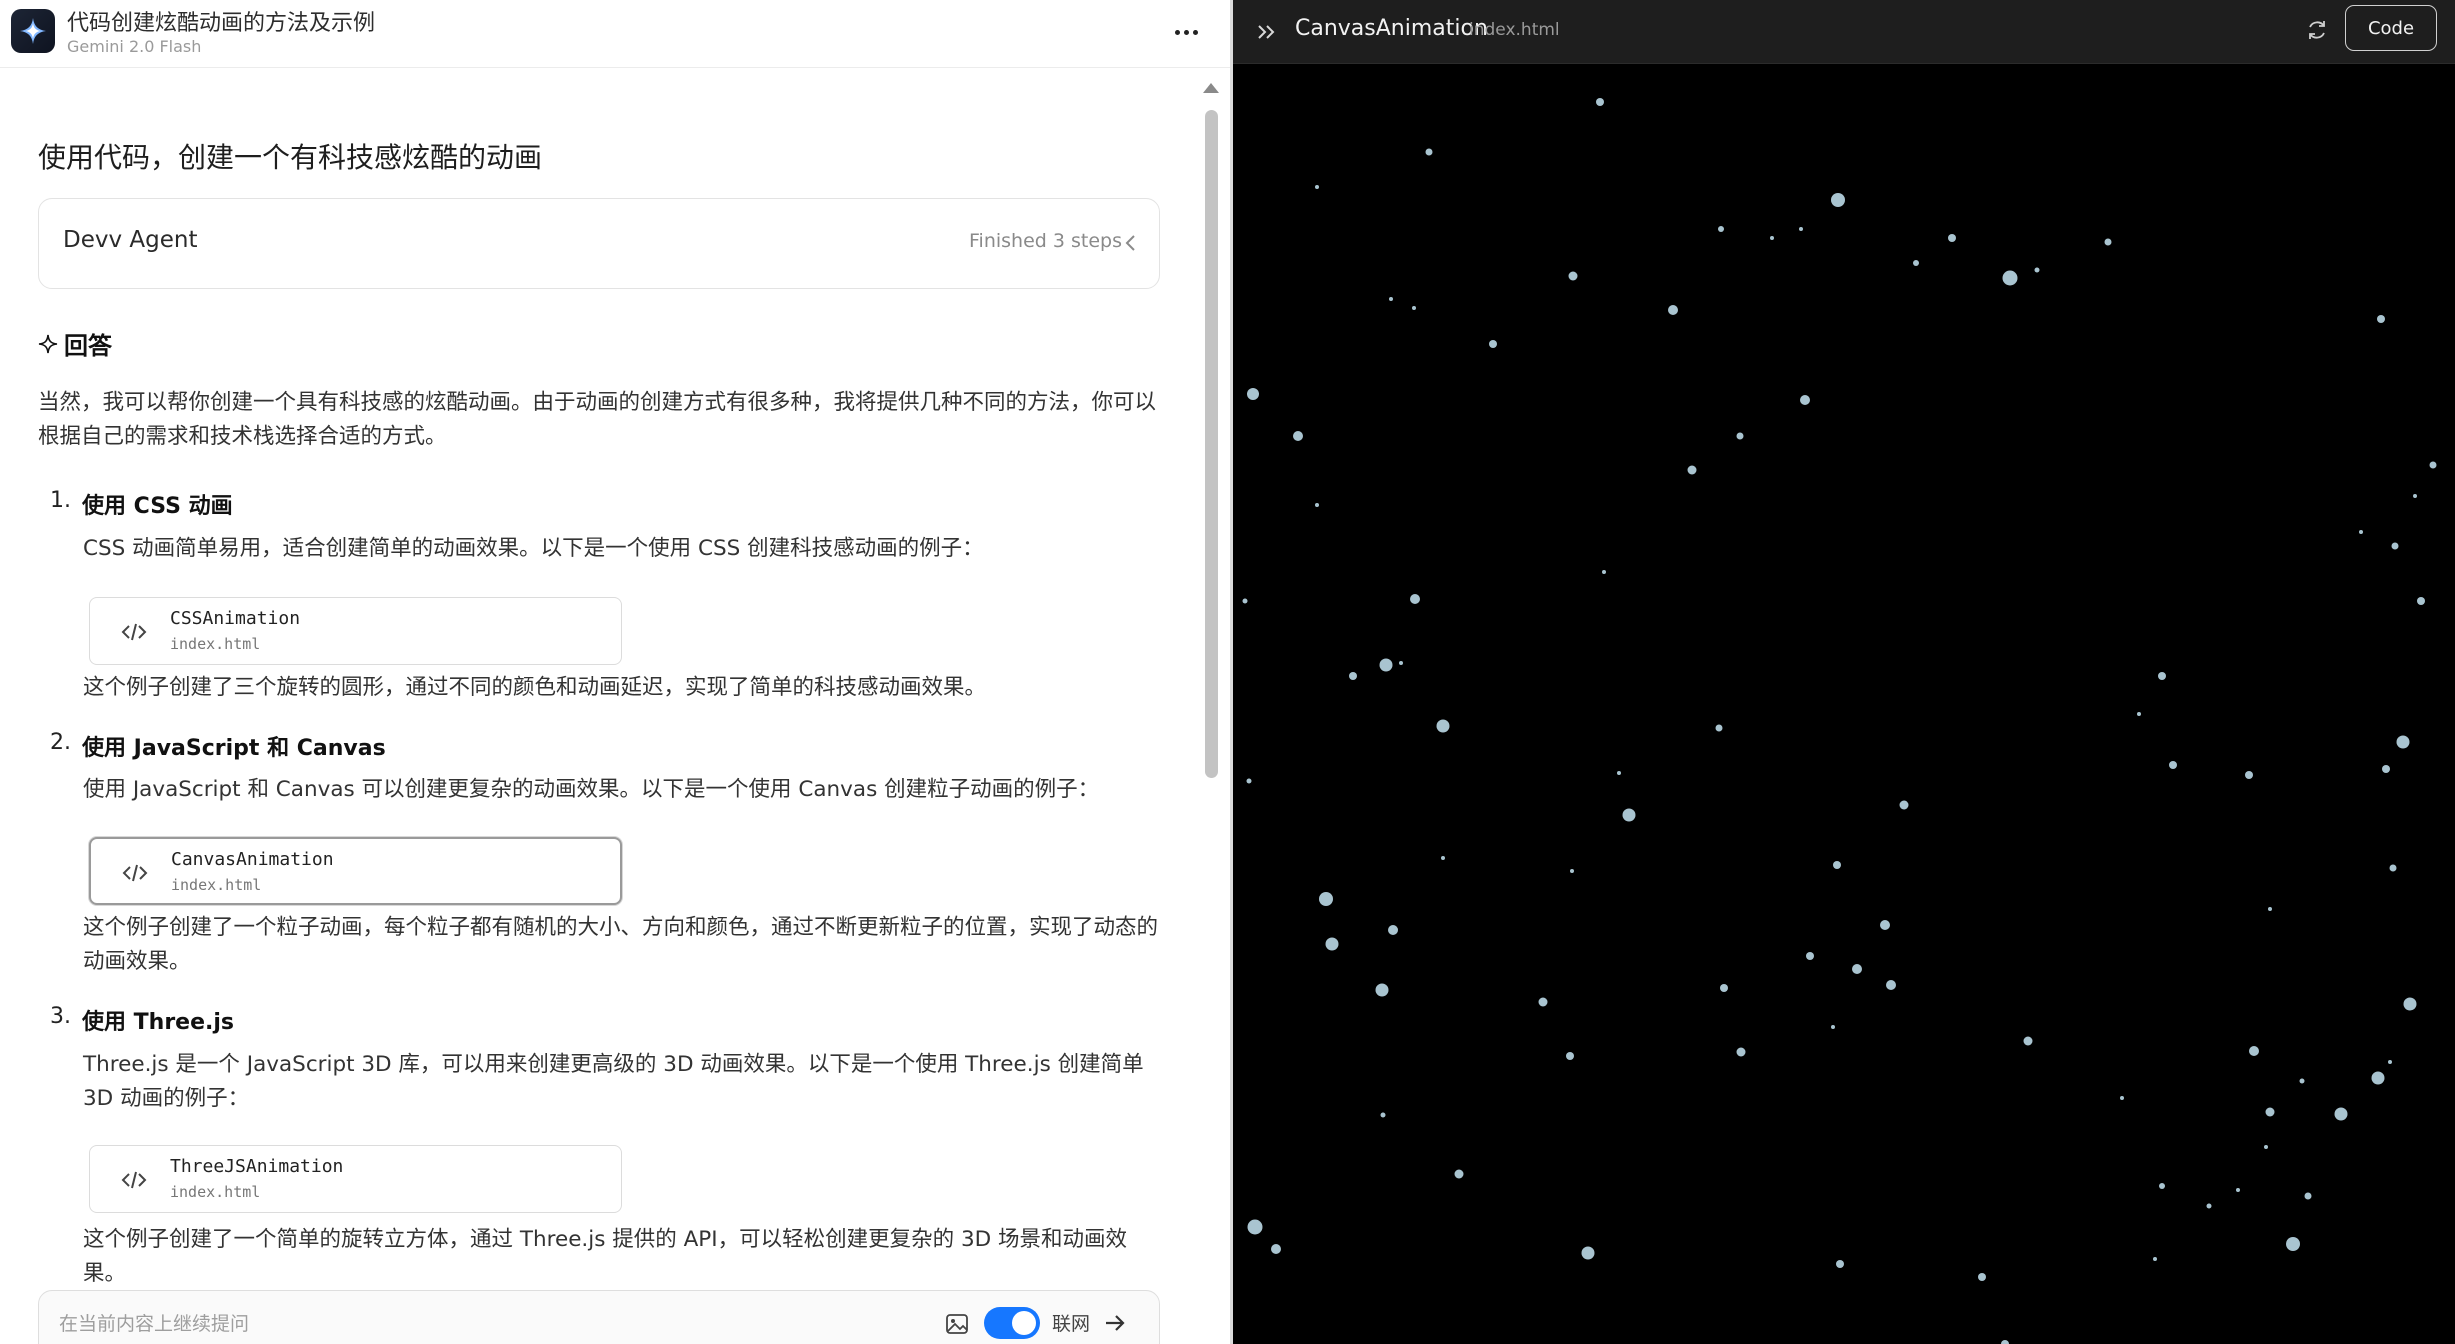  I want to click on code-card-name: ThreeJSAnimation, so click(257, 1166).